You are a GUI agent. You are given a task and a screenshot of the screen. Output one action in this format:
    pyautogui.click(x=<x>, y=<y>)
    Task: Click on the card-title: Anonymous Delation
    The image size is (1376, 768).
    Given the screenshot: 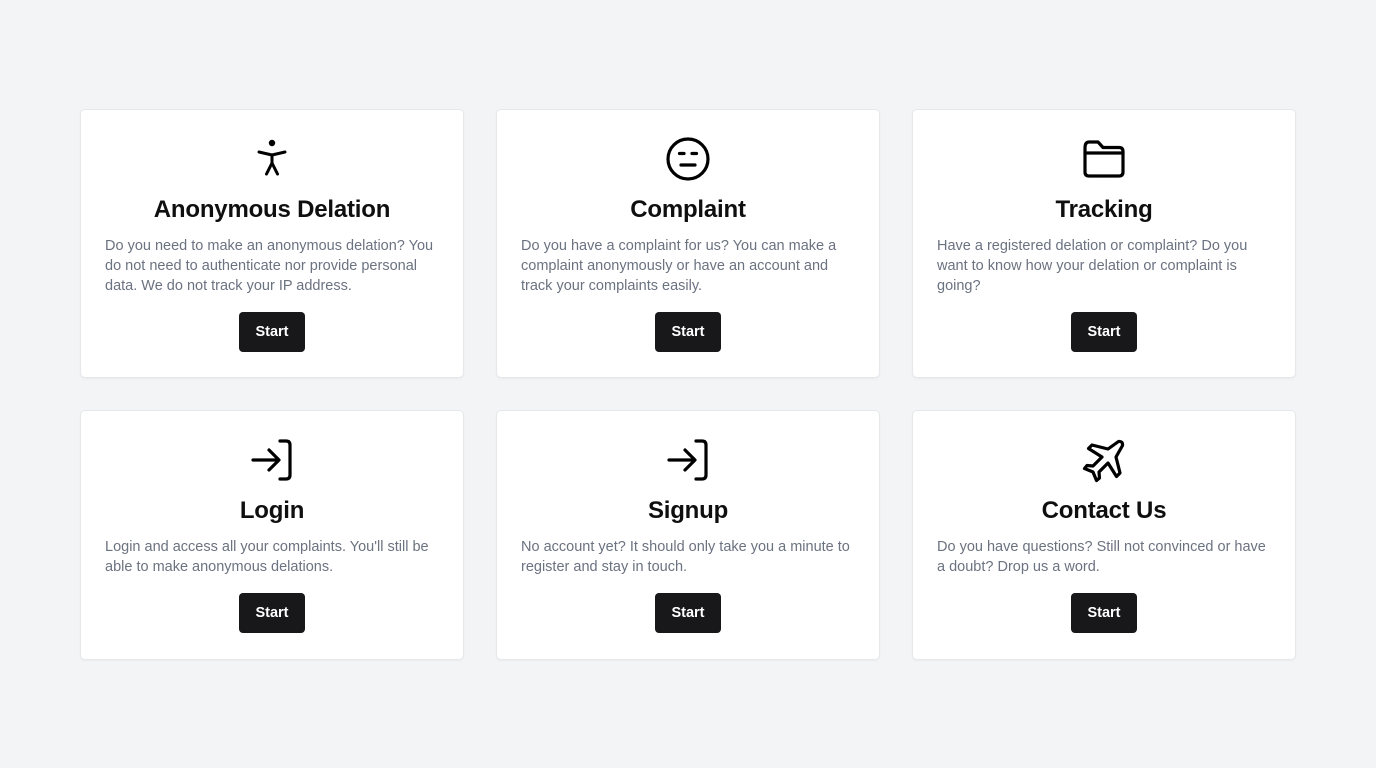 What is the action you would take?
    pyautogui.click(x=272, y=209)
    